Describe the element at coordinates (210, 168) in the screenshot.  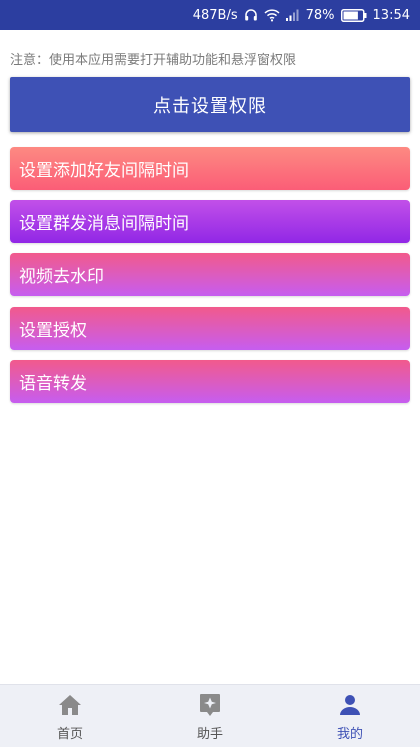
I see `add-friend-interval-button: 设置添加好友间隔时间` at that location.